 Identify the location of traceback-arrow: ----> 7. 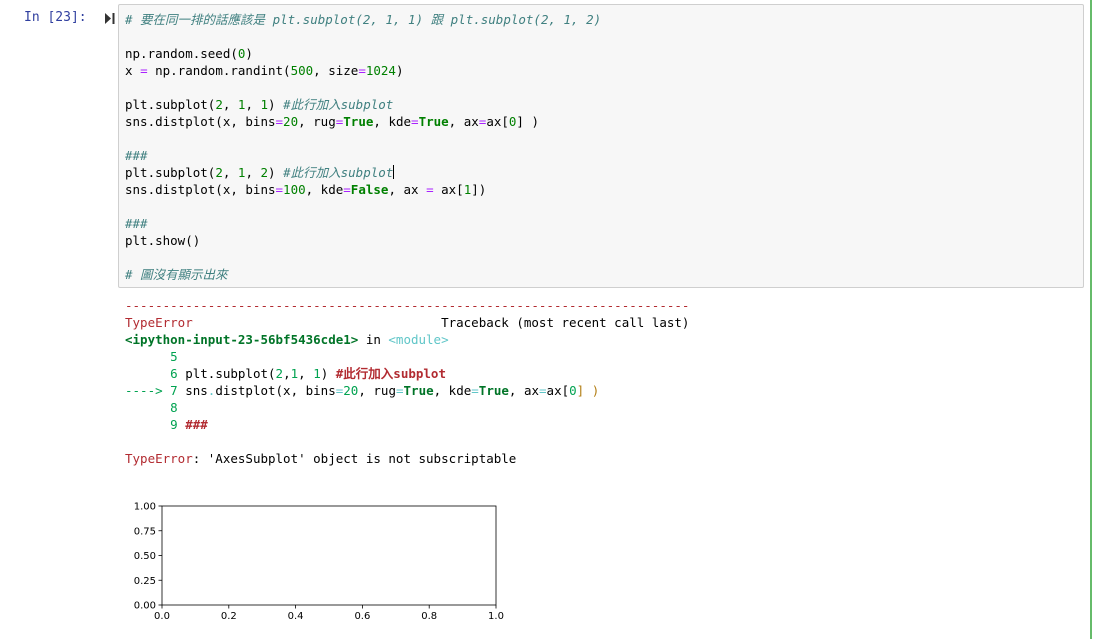
(155, 390).